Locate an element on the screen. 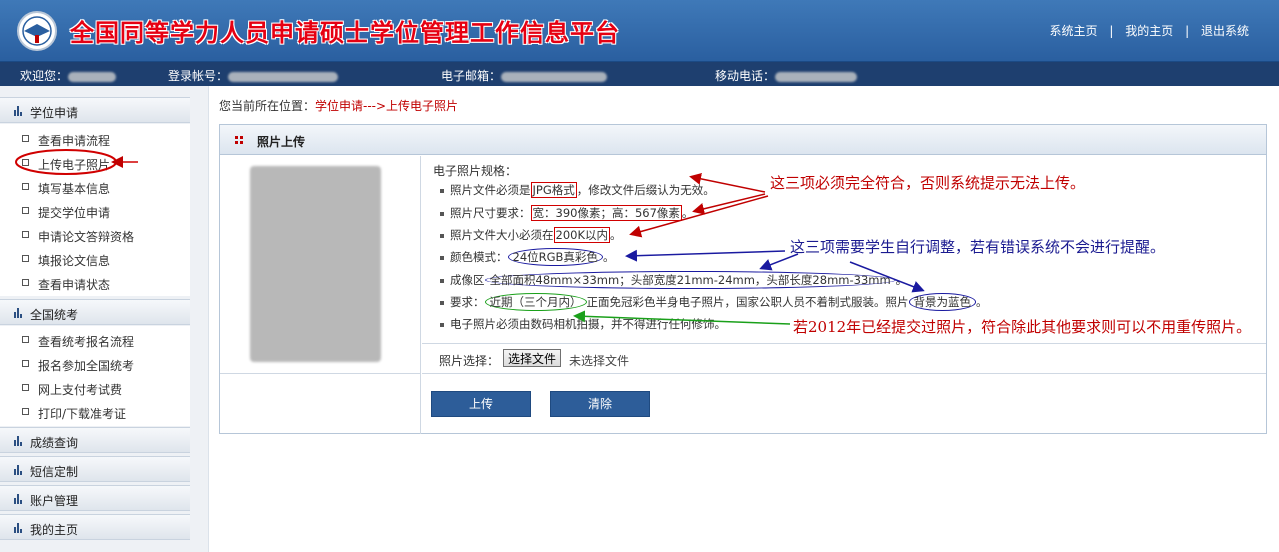  sidebar-group-national-exam: 全国统考 is located at coordinates (95, 312).